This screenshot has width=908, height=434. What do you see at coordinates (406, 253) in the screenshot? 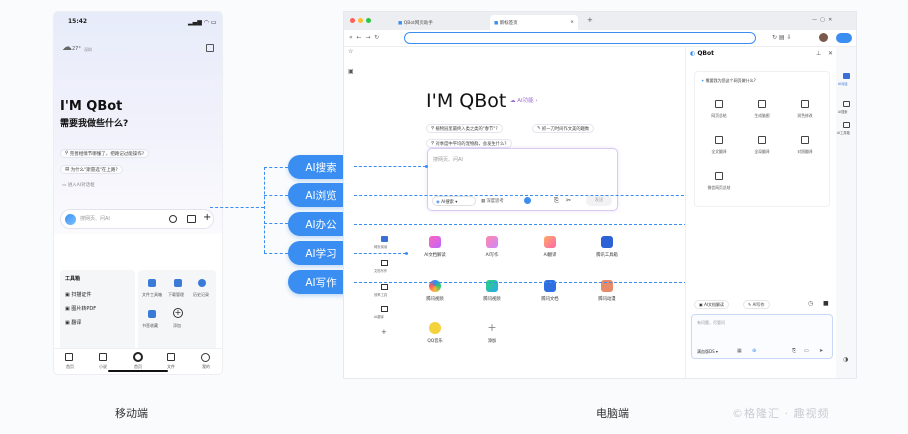
I see `connector-dot` at bounding box center [406, 253].